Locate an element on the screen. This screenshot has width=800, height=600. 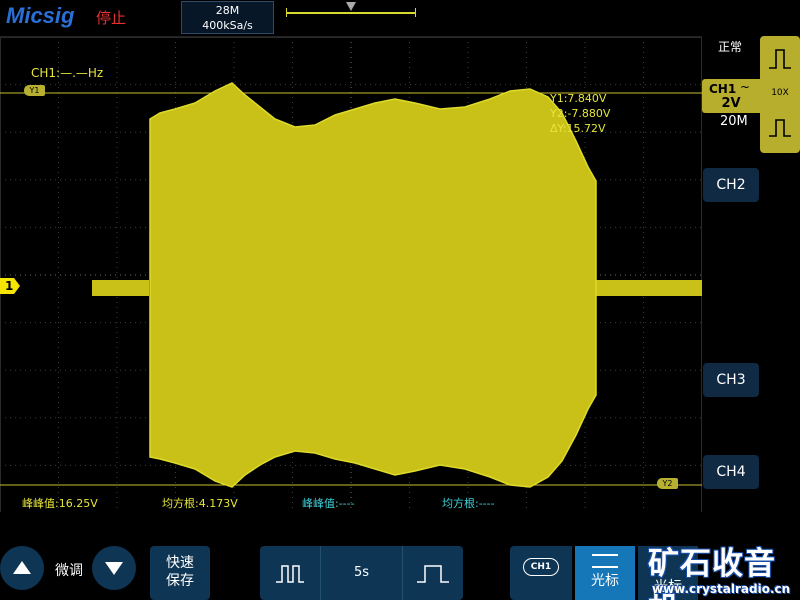
measurement-ch1-rms: 均方根:4.173V is located at coordinates (200, 503).